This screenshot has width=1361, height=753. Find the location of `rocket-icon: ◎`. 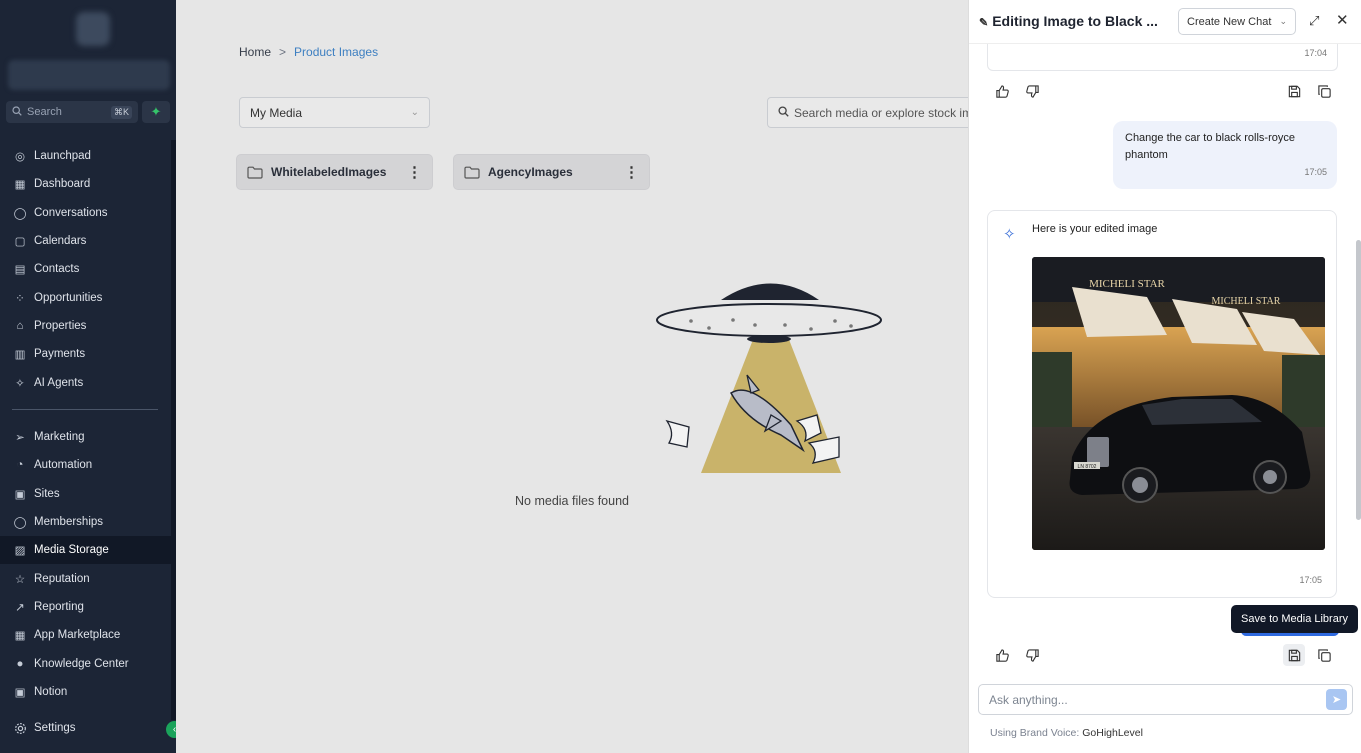

rocket-icon: ◎ is located at coordinates (20, 157).